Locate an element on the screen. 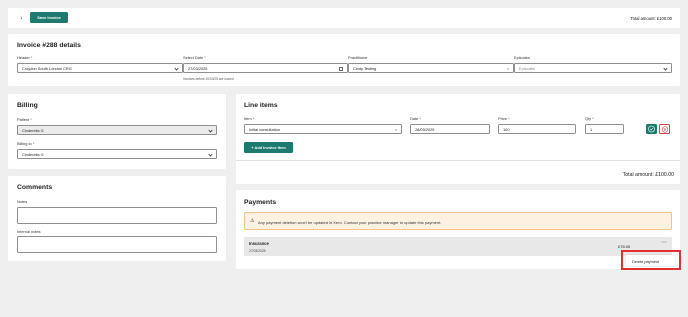 Image resolution: width=688 pixels, height=317 pixels. patient-select-value: Cinderella G is located at coordinates (33, 130).